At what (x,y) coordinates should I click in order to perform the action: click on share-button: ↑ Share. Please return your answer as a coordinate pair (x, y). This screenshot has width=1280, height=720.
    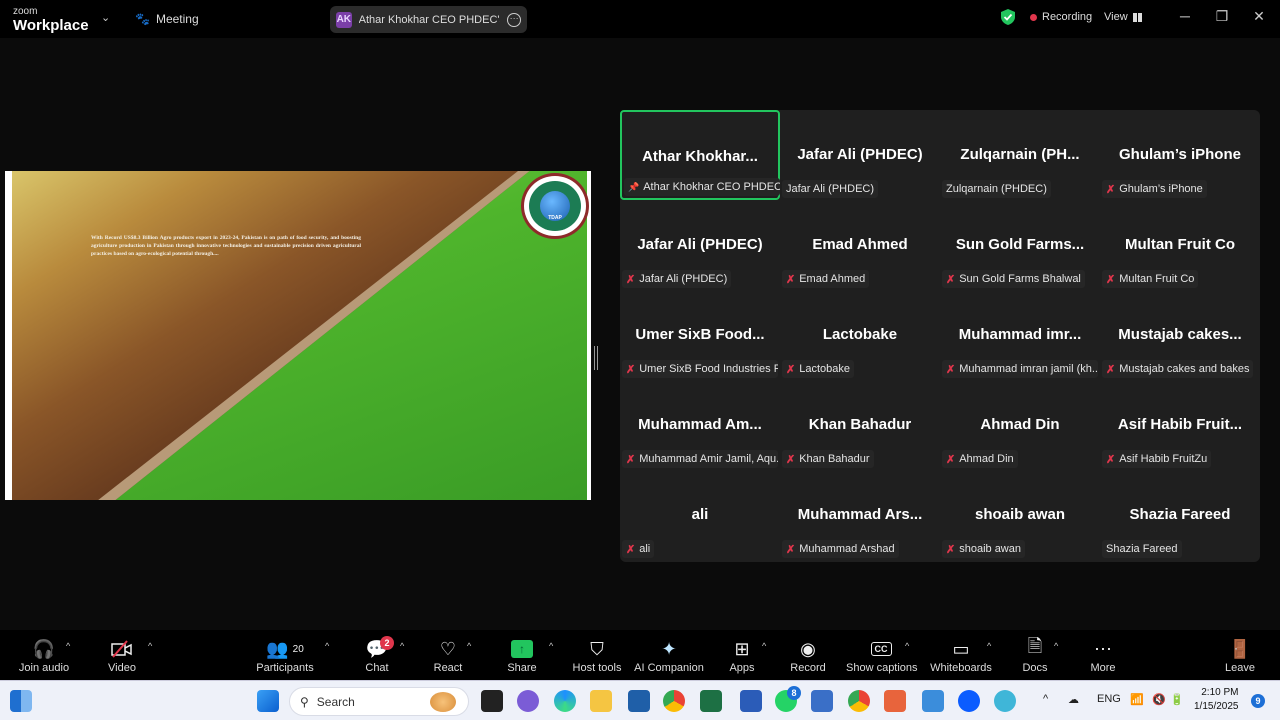
    Looking at the image, I should click on (522, 655).